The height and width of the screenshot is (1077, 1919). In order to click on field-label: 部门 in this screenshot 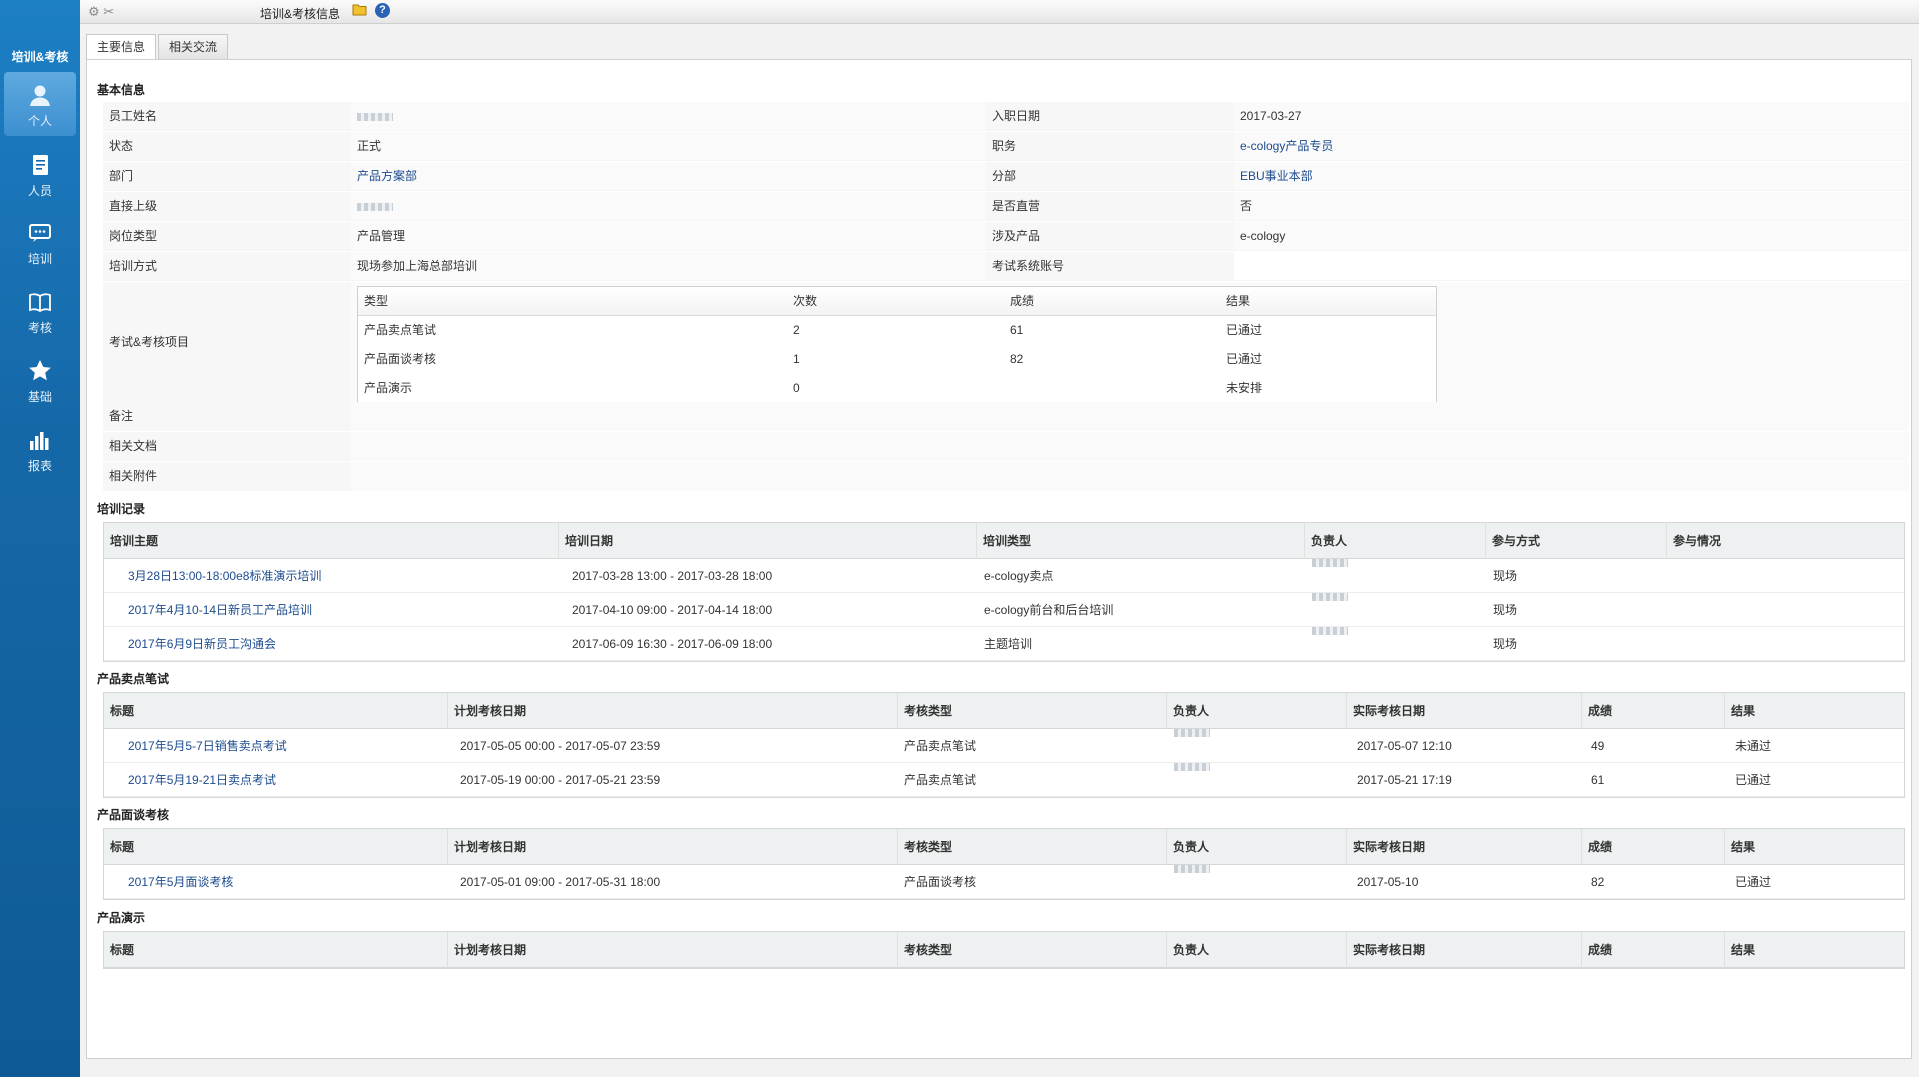, I will do `click(227, 176)`.